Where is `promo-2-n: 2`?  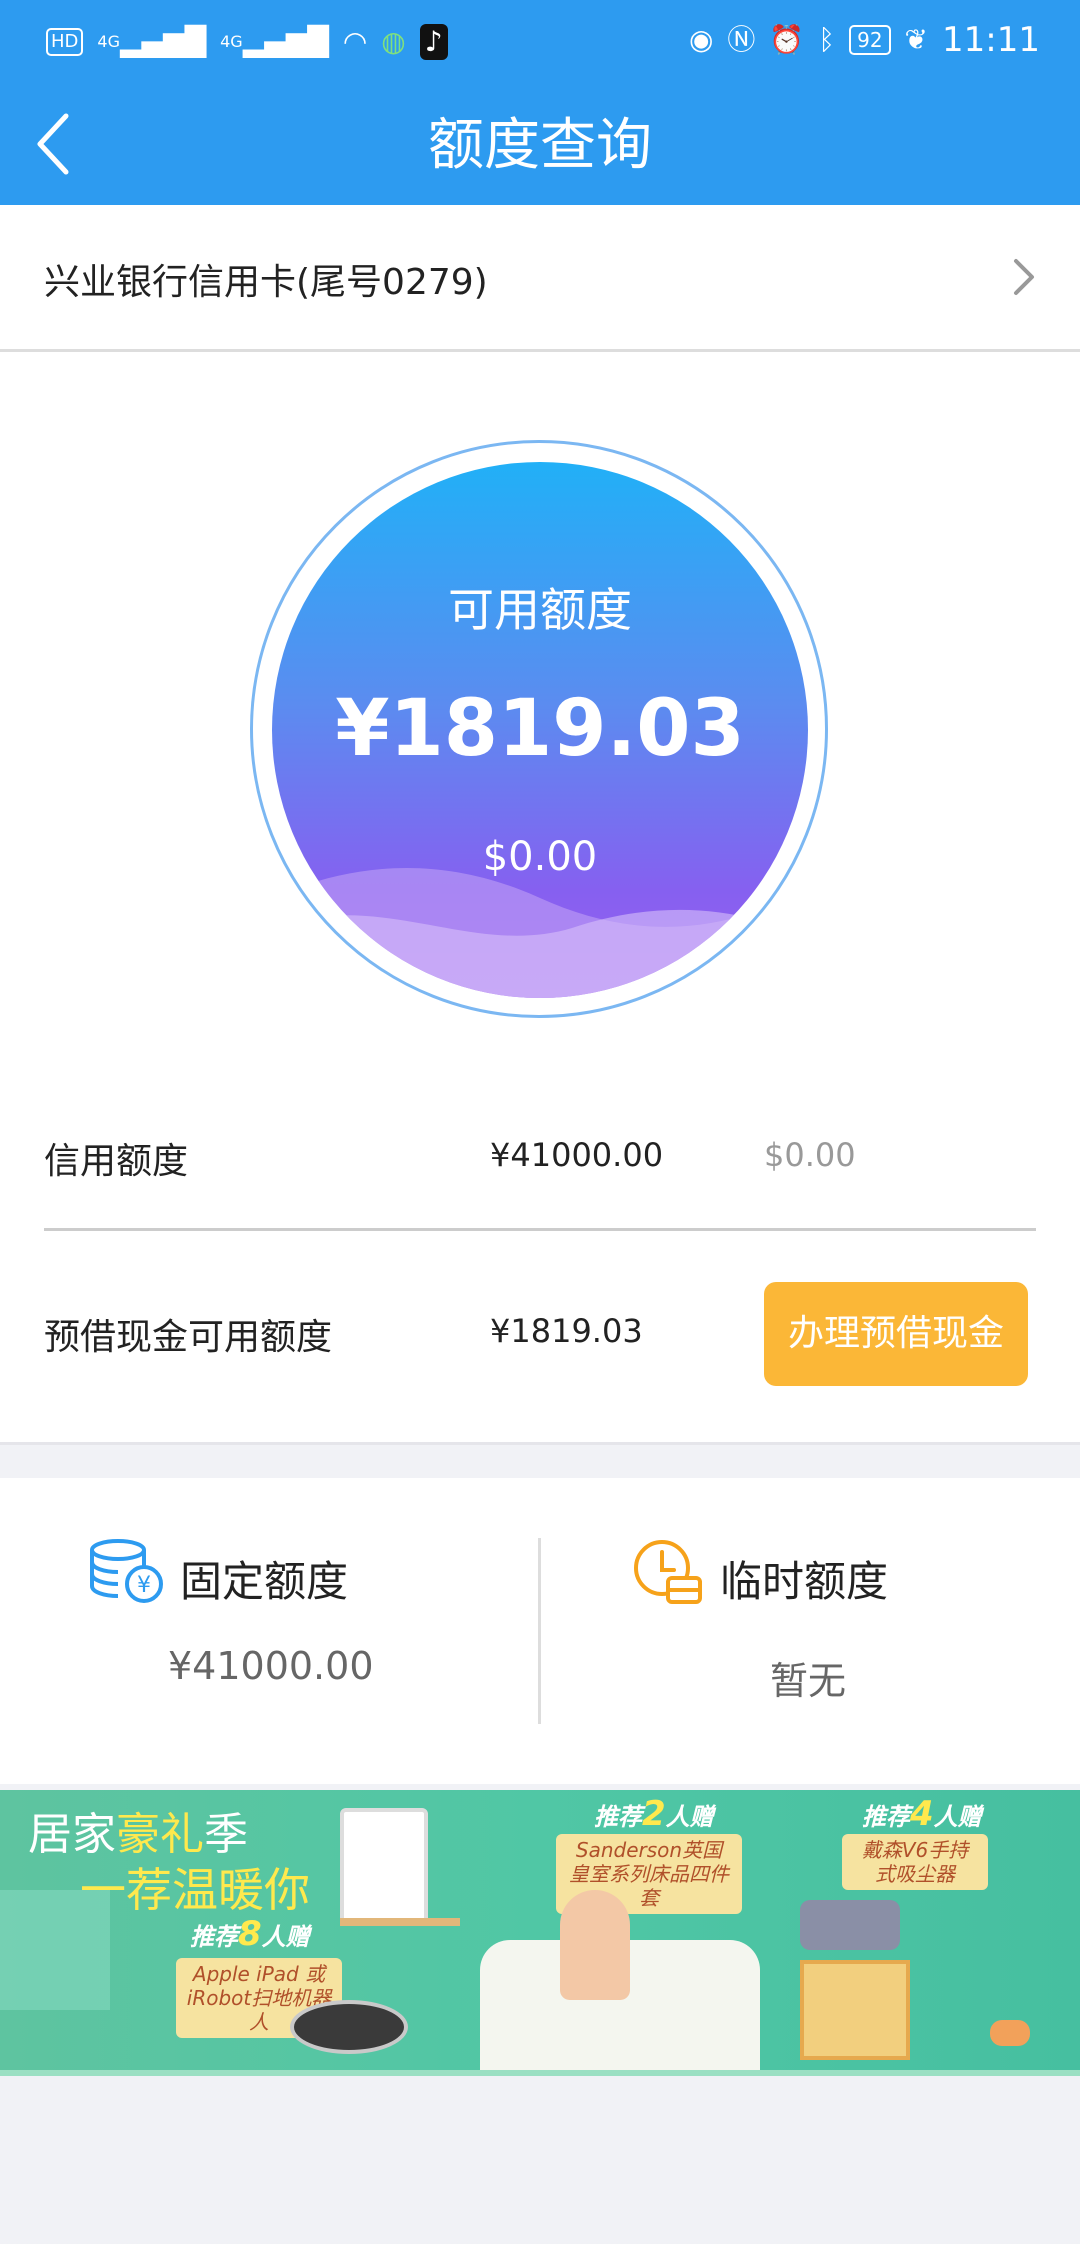
promo-2-n: 2 is located at coordinates (654, 1814).